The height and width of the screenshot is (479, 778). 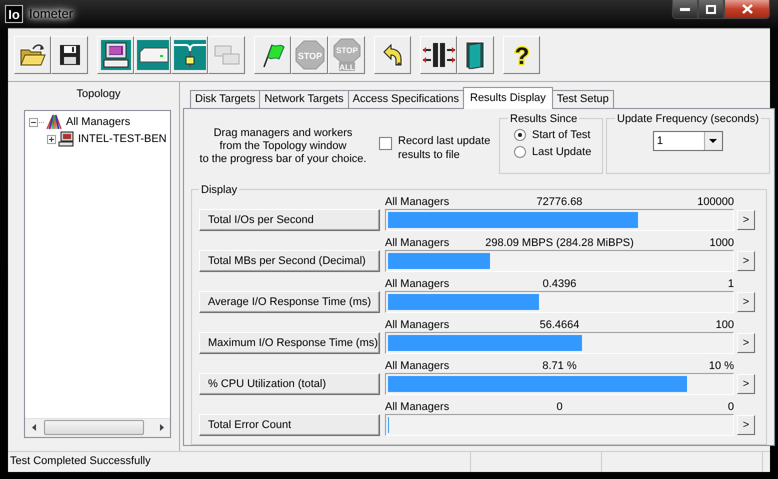 I want to click on metric-value: 298.09 MBPS (284.28 MiBPS), so click(x=559, y=243).